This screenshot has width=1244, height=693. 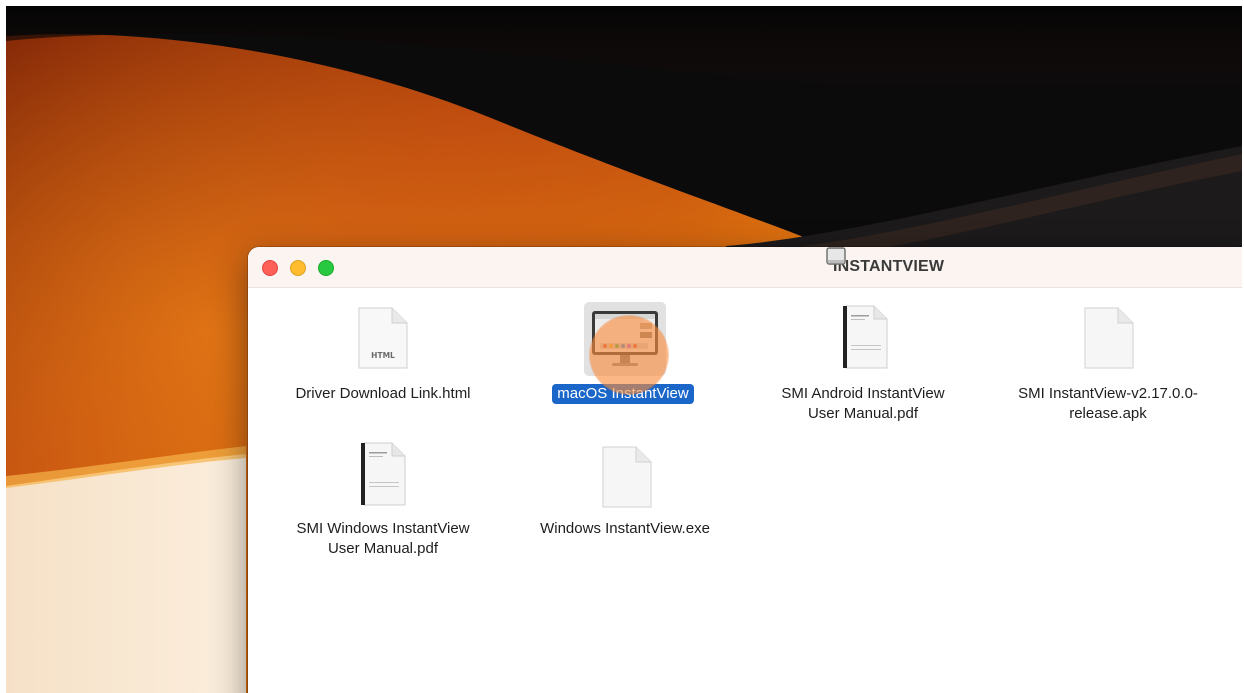 I want to click on file-item-macos-instantview: macOS InstantView, so click(x=623, y=352).